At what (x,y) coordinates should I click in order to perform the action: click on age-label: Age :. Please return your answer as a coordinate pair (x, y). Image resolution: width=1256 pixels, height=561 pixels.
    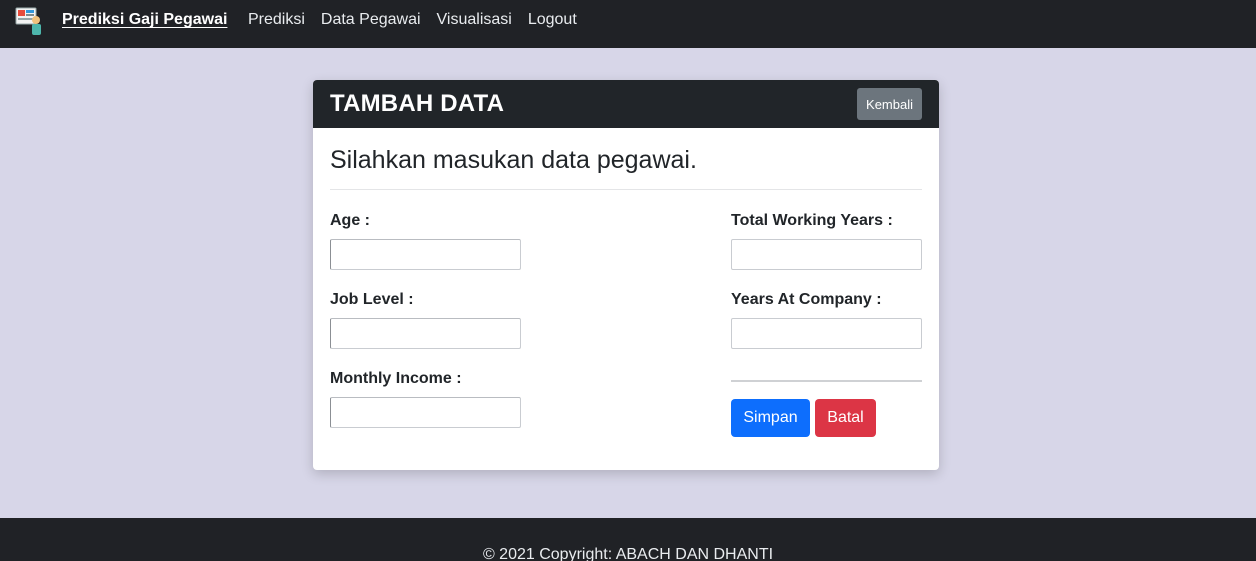
    Looking at the image, I should click on (350, 220).